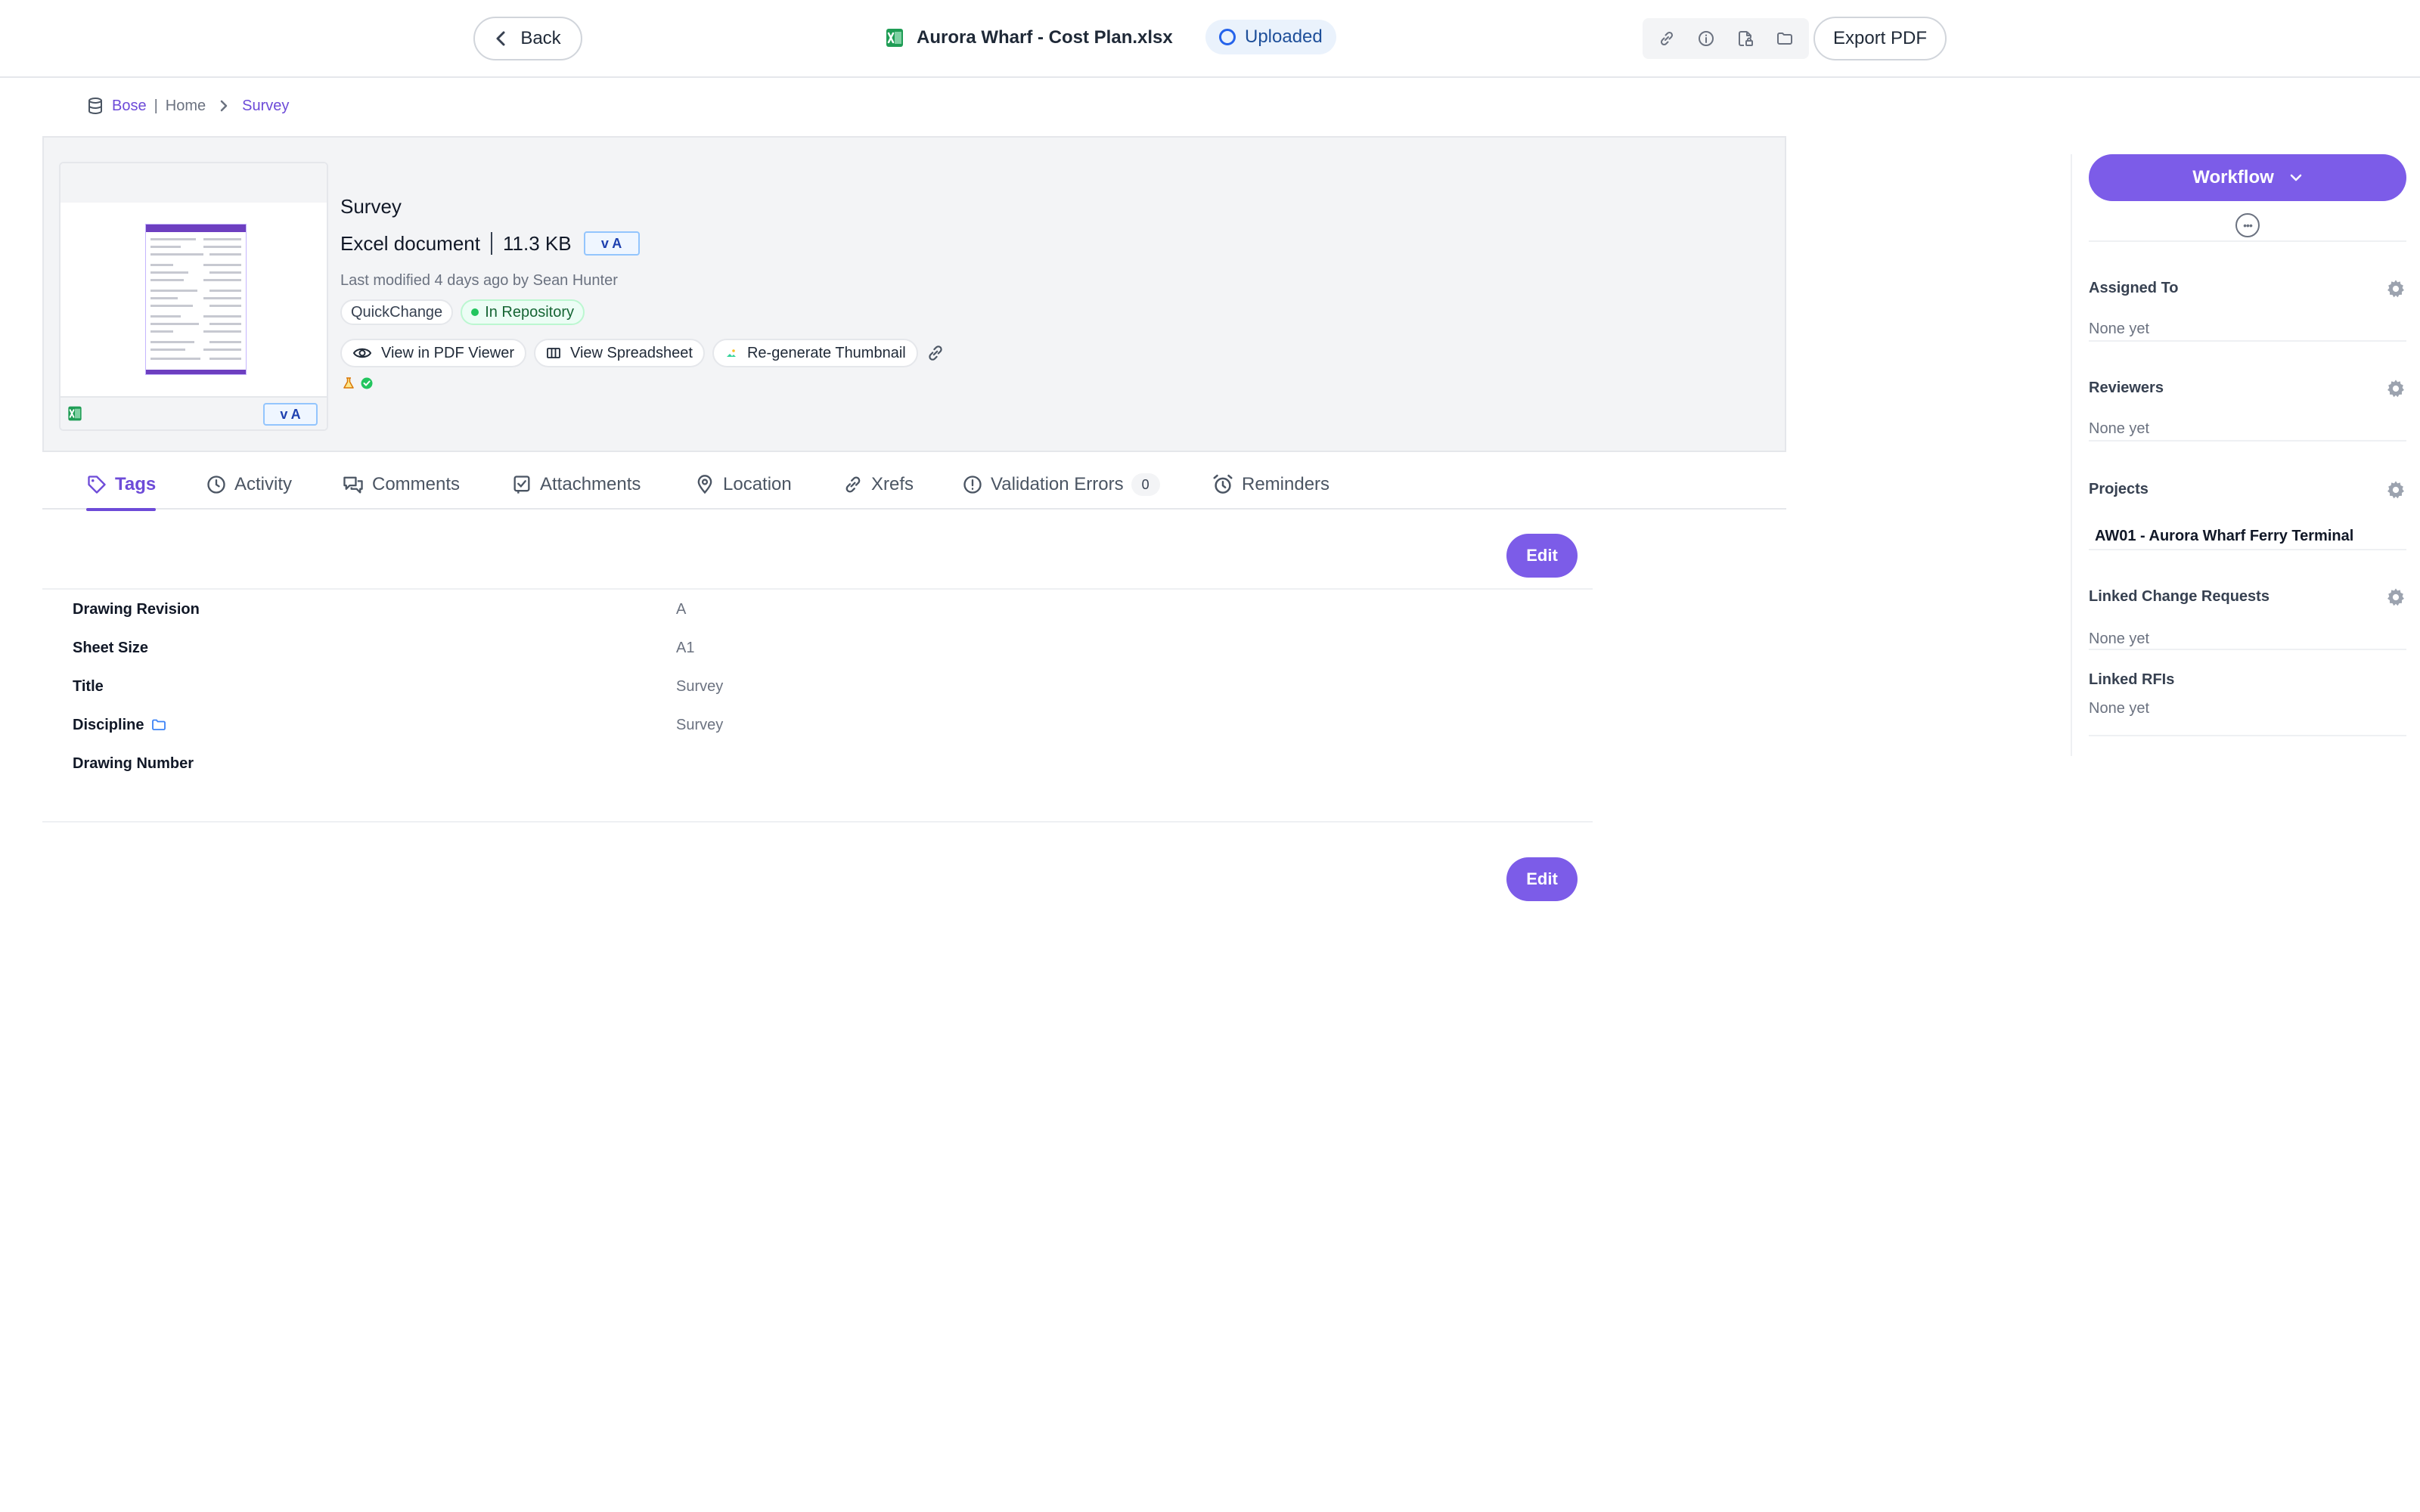  I want to click on image-icon, so click(731, 353).